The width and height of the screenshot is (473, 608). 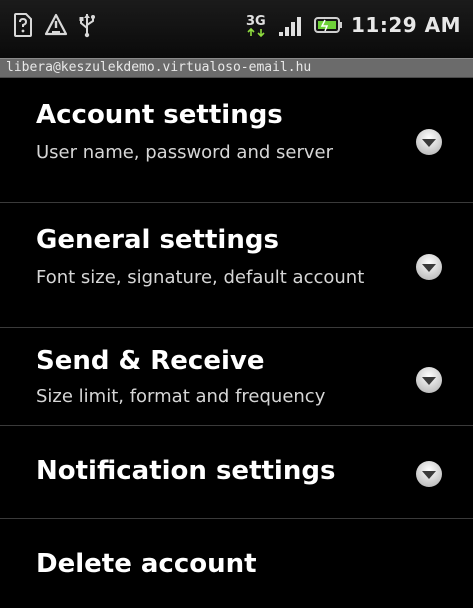 What do you see at coordinates (186, 471) in the screenshot?
I see `settings-item-title: Notification settings` at bounding box center [186, 471].